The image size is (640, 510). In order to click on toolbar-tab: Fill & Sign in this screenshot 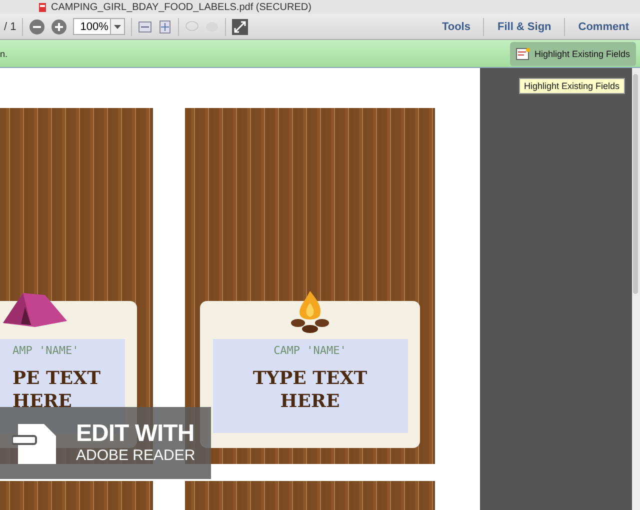, I will do `click(524, 26)`.